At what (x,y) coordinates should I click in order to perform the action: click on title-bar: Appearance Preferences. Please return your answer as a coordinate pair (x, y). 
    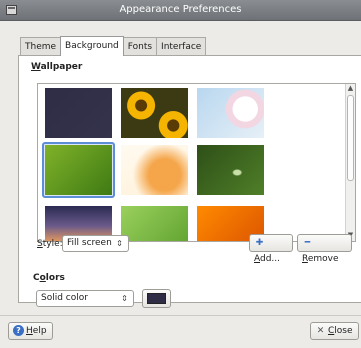
    Looking at the image, I should click on (180, 10).